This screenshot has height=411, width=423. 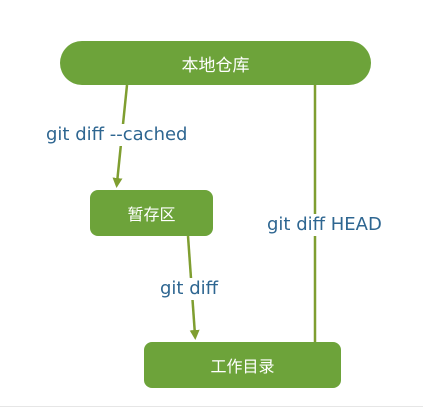 I want to click on bottom-divider, so click(x=211, y=406).